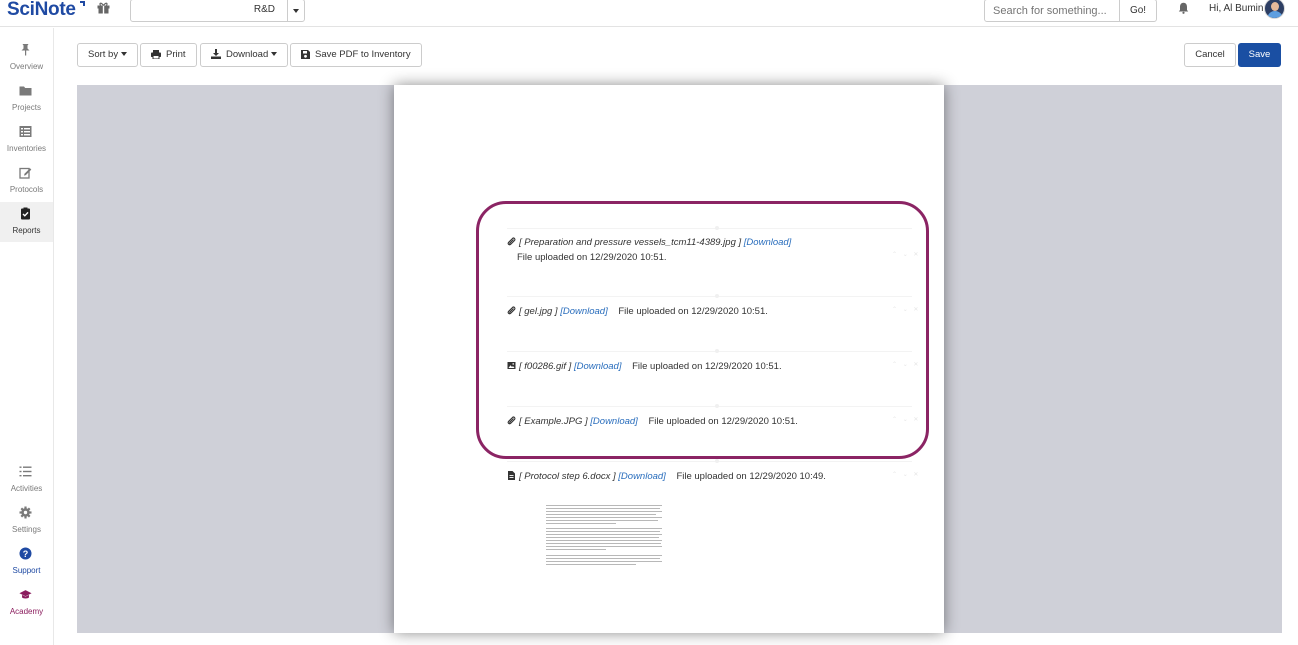  What do you see at coordinates (216, 54) in the screenshot?
I see `download-icon` at bounding box center [216, 54].